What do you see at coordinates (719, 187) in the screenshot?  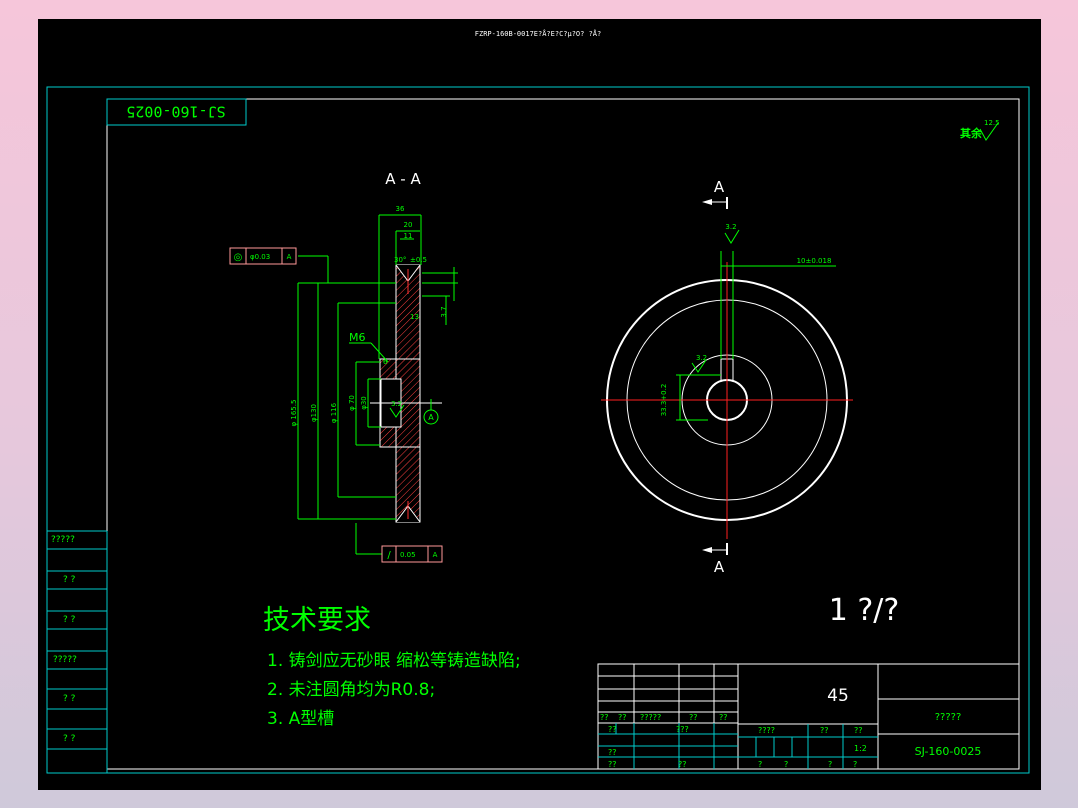 I see `cut-label-top: A` at bounding box center [719, 187].